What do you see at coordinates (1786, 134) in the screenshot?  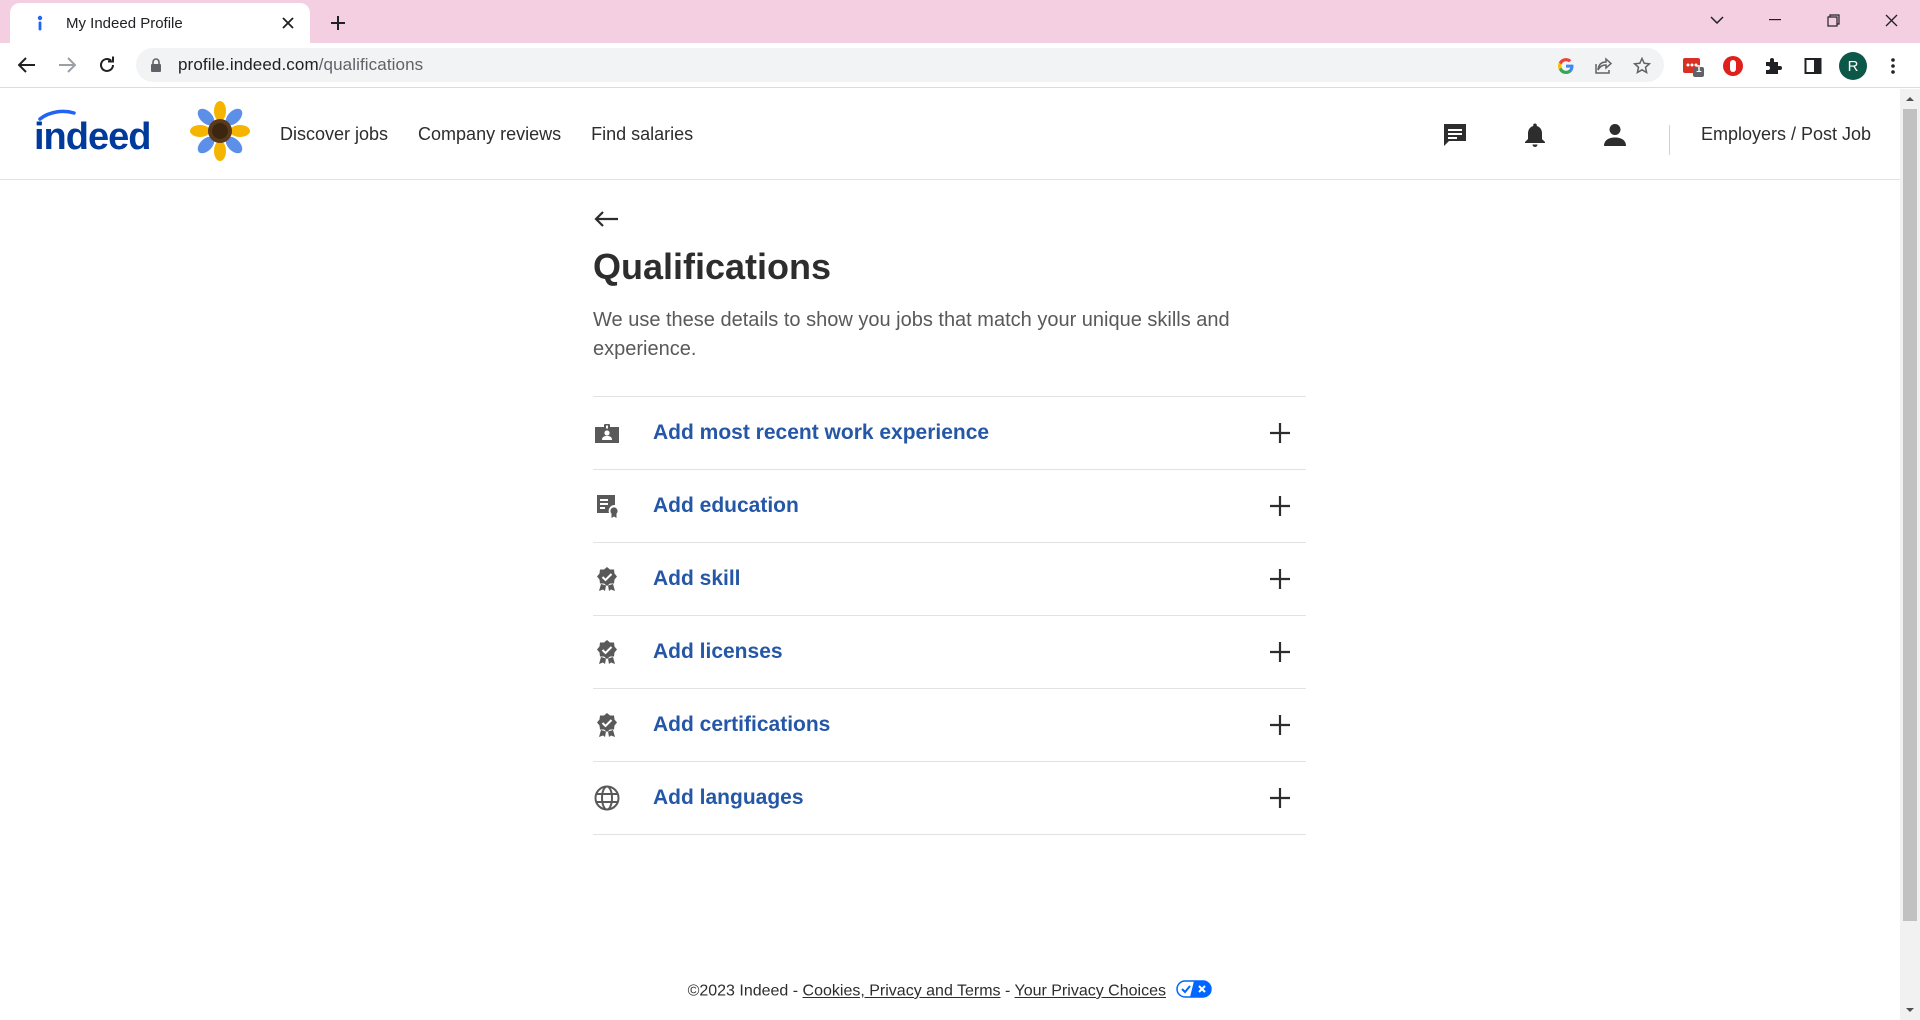 I see `employers-post-job-link: Employers / Post Job` at bounding box center [1786, 134].